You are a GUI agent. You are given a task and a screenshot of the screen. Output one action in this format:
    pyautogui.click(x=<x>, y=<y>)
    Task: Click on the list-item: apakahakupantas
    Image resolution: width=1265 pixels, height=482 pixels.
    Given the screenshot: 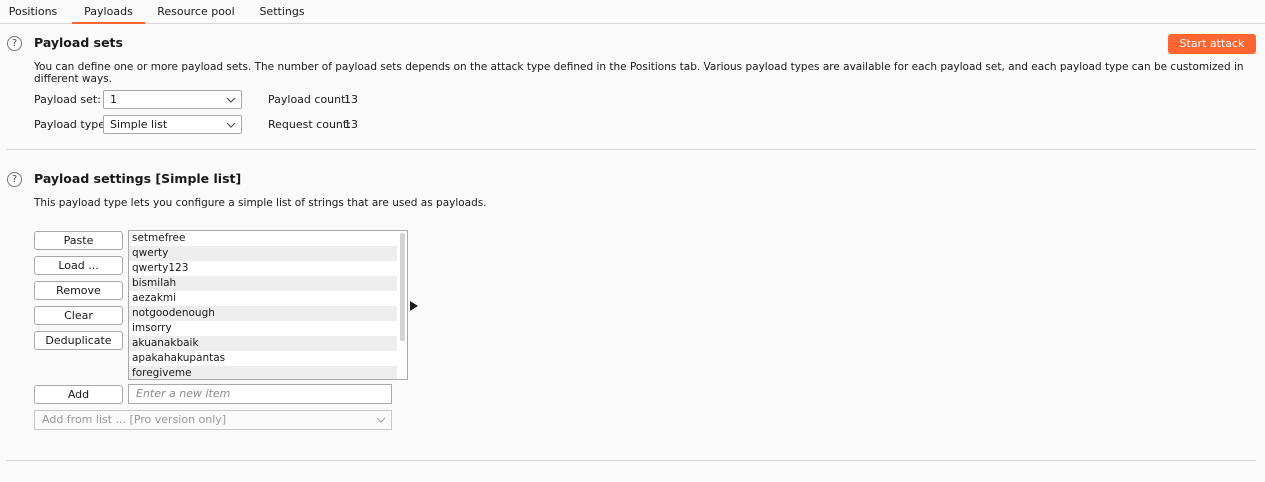 What is the action you would take?
    pyautogui.click(x=263, y=358)
    